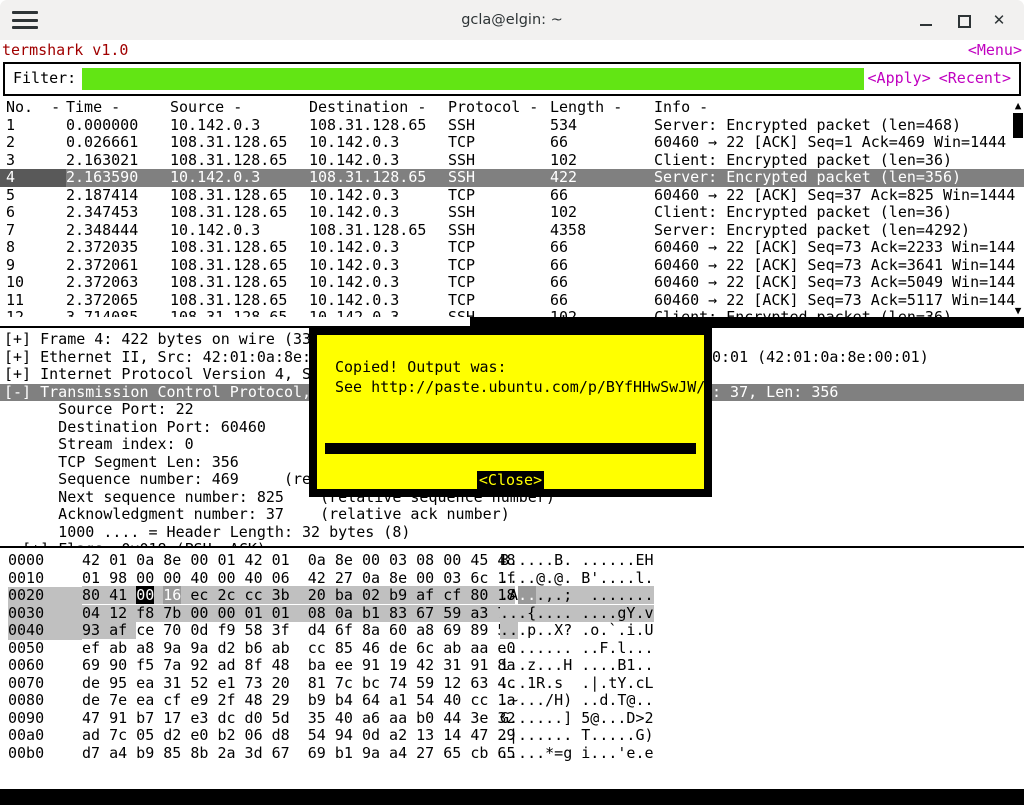  Describe the element at coordinates (577, 665) in the screenshot. I see `hex-ascii: i..z...H ....B1..` at that location.